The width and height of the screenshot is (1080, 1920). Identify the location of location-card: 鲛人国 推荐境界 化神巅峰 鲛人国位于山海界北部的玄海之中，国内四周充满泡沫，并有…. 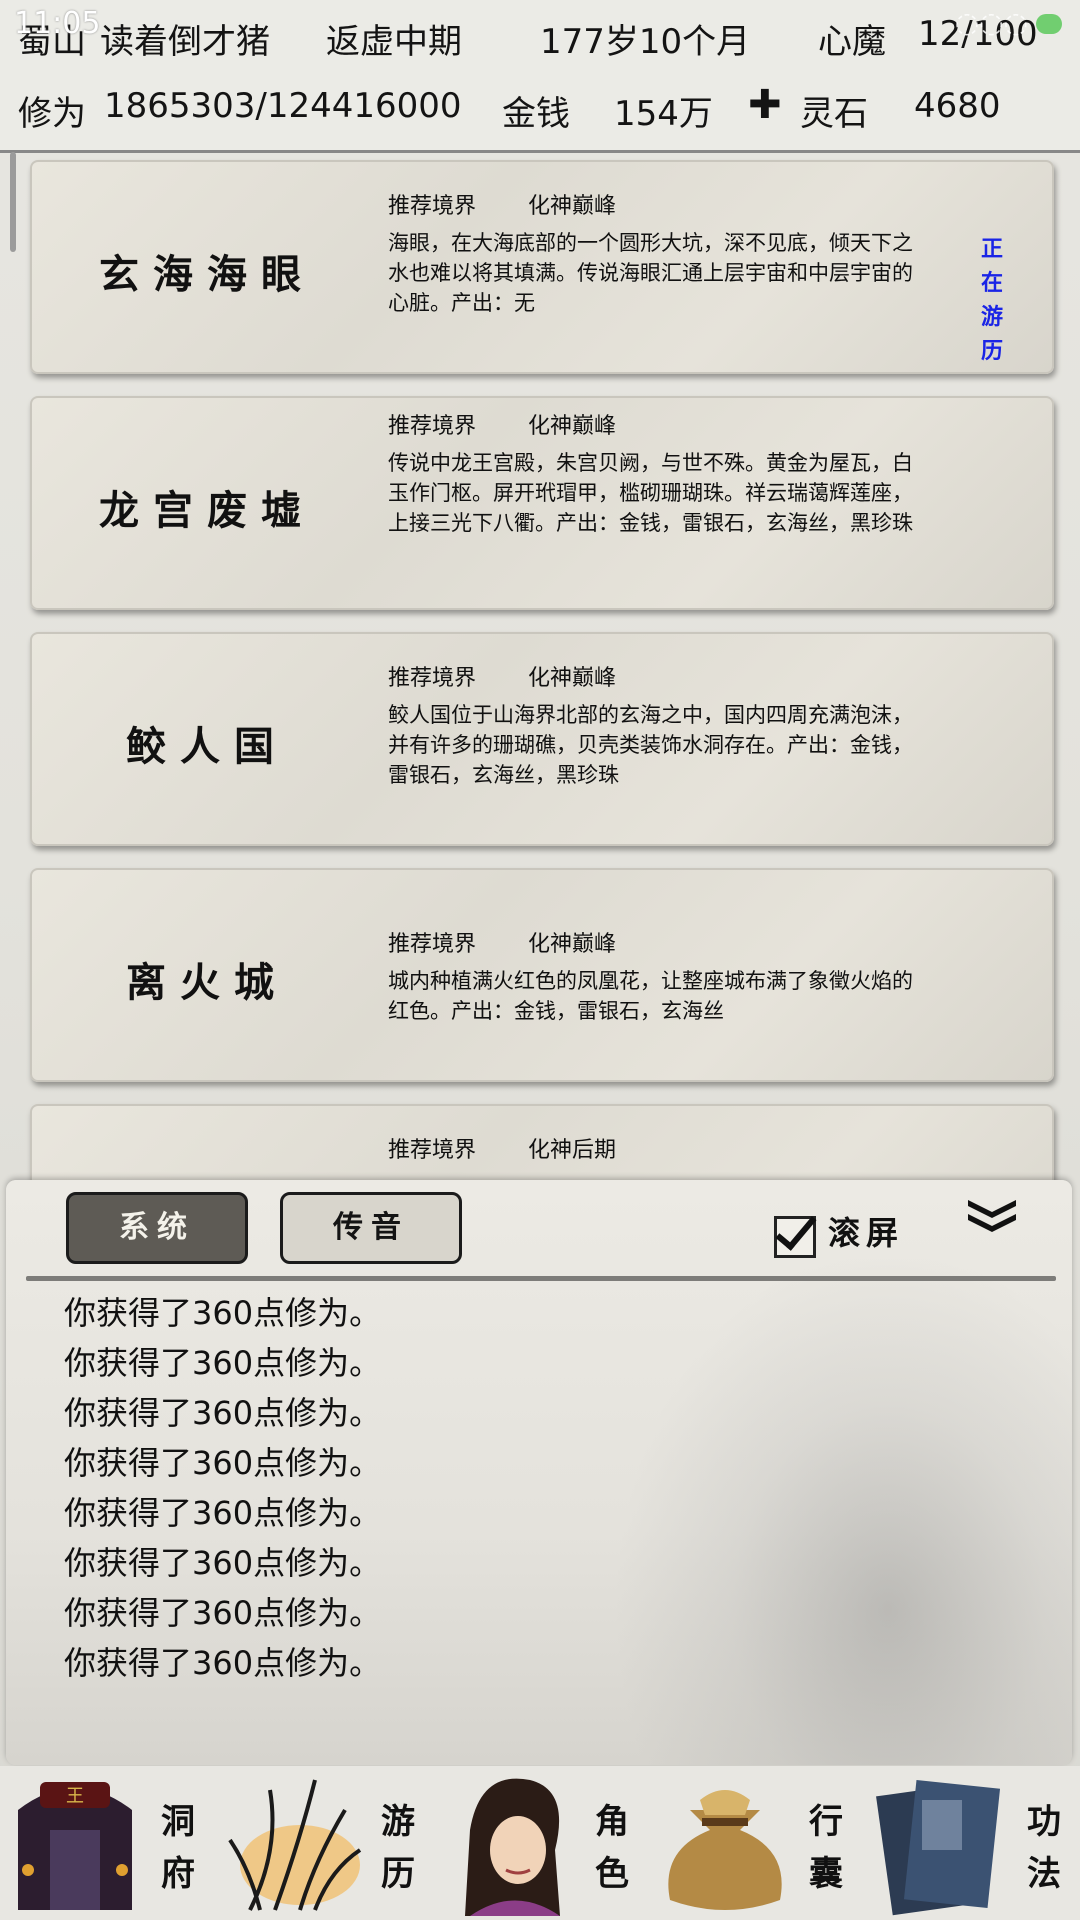
(542, 739).